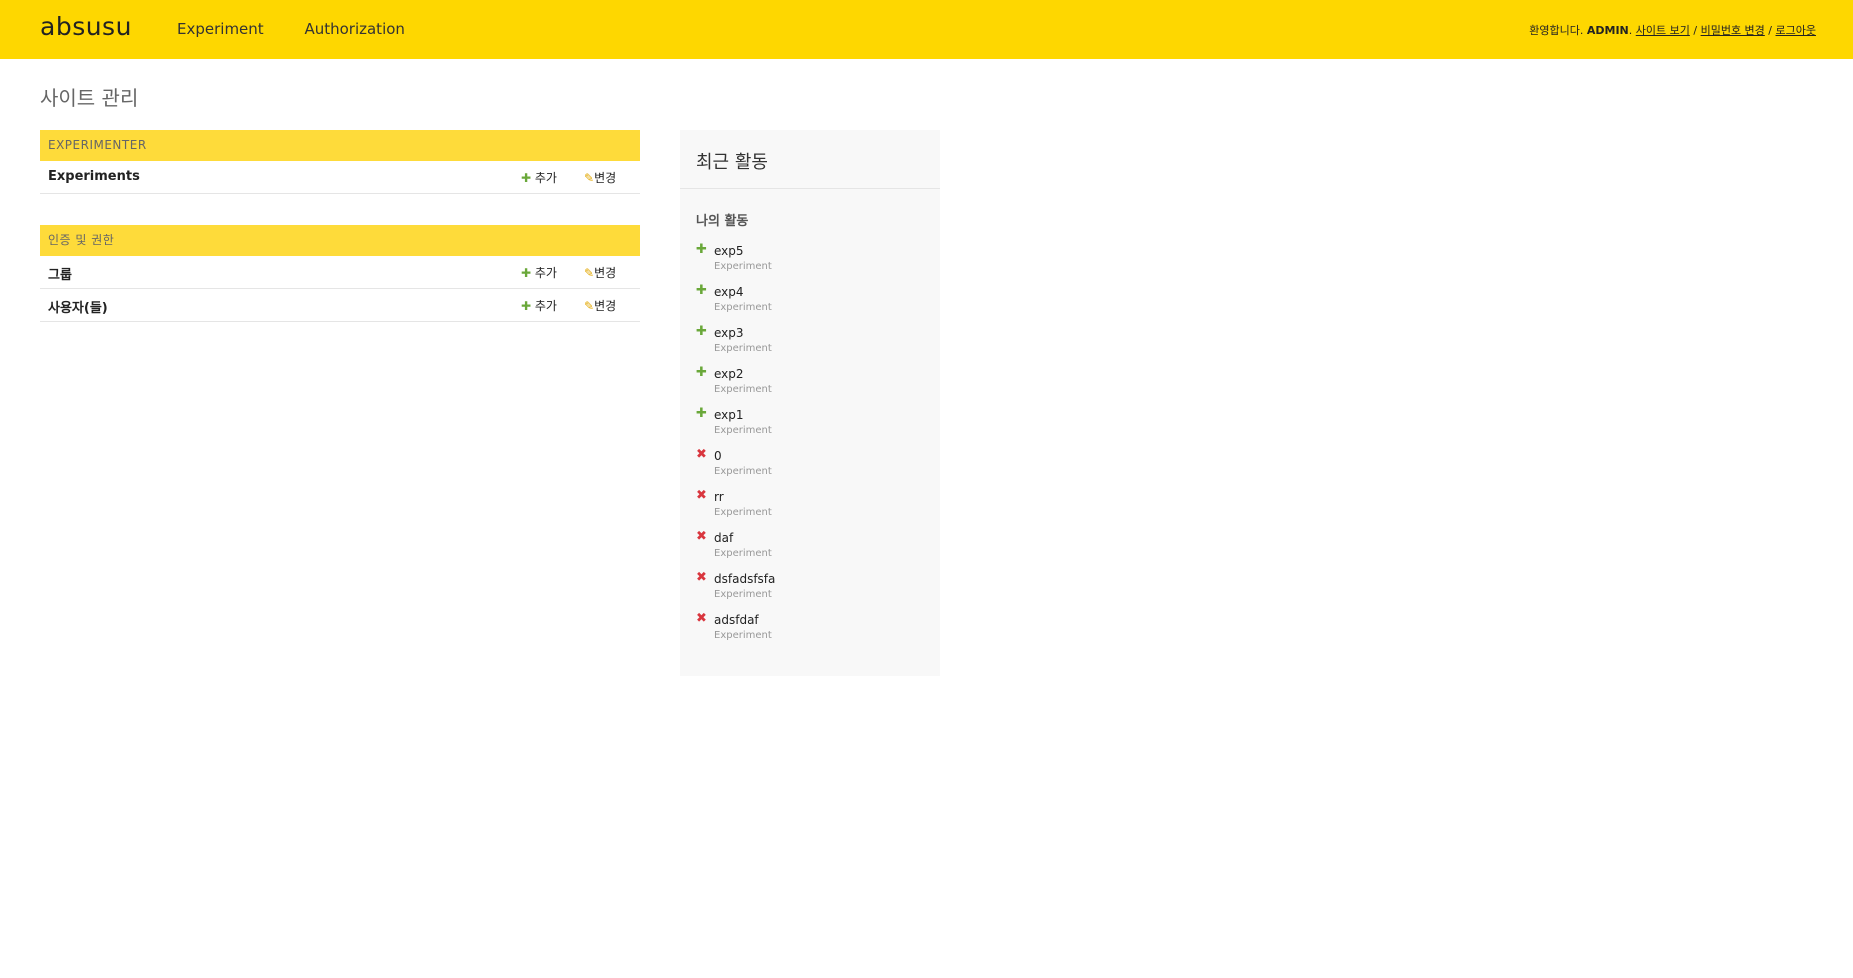 This screenshot has width=1853, height=978. I want to click on module-caption: 인증 및 권한, so click(340, 240).